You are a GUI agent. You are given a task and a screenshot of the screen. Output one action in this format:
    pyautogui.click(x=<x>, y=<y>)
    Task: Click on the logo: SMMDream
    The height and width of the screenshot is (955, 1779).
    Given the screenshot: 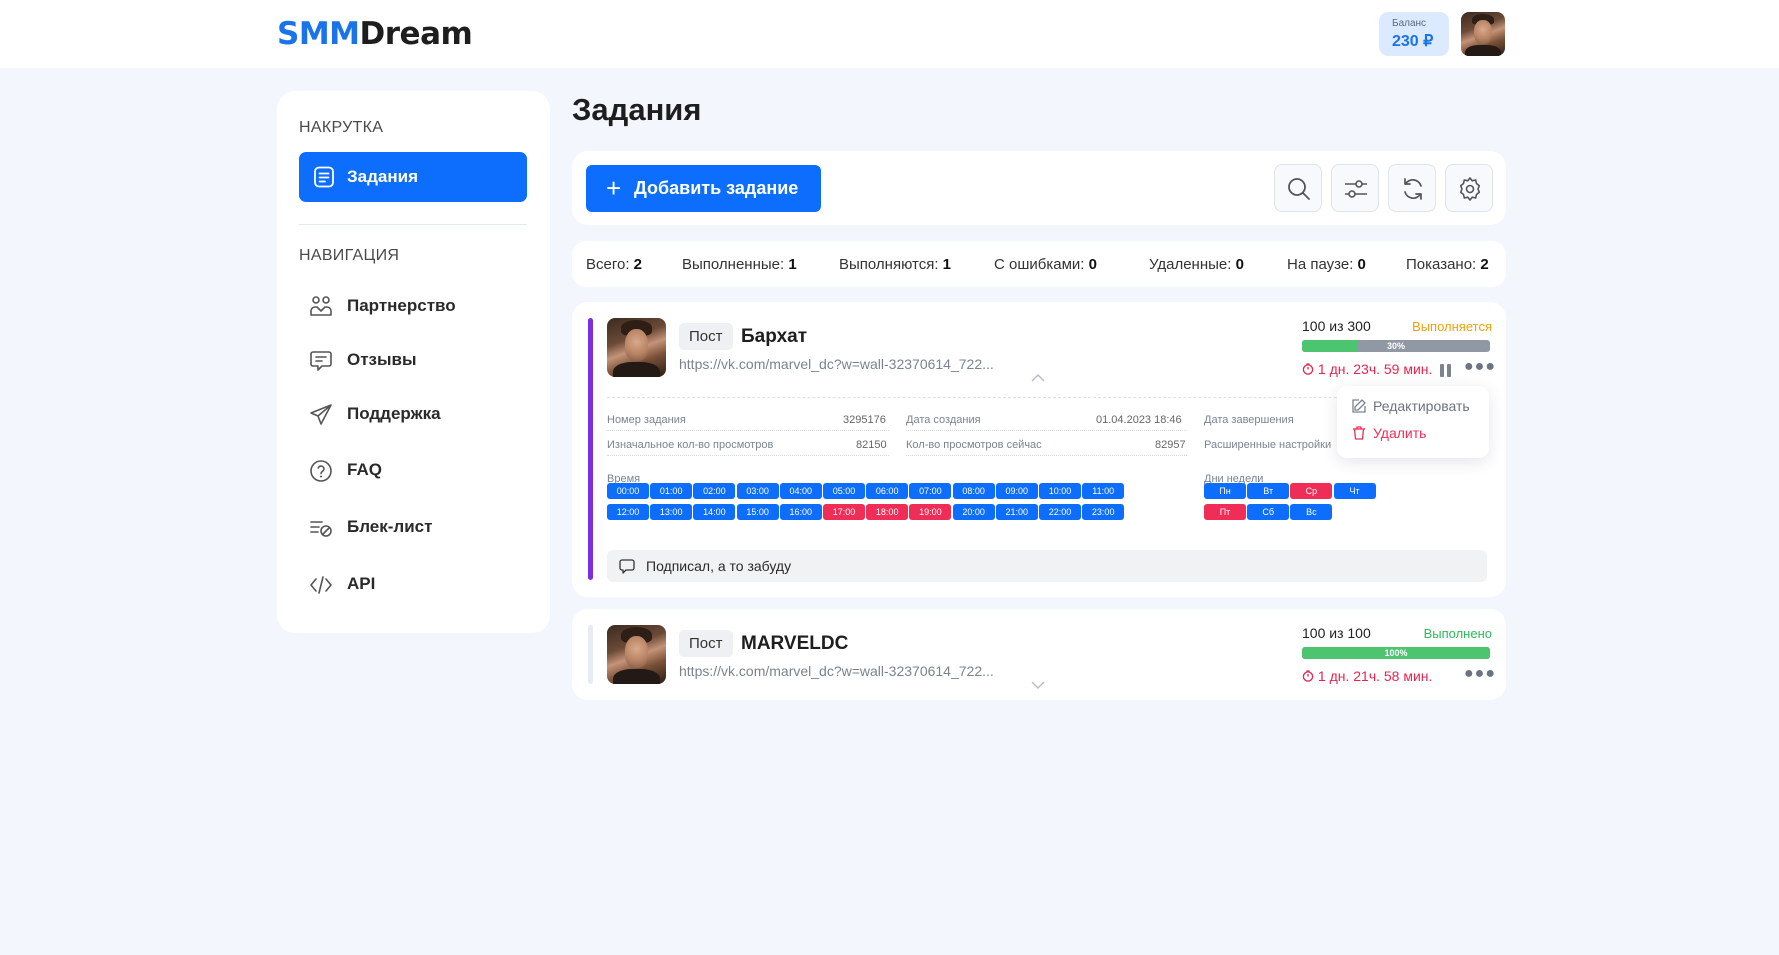 What is the action you would take?
    pyautogui.click(x=375, y=34)
    